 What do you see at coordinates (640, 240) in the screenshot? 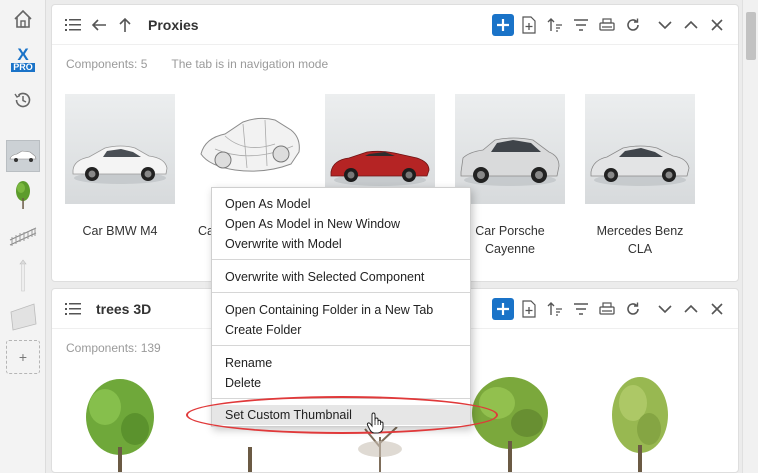
I see `component-label: Mercedes Benz CLA` at bounding box center [640, 240].